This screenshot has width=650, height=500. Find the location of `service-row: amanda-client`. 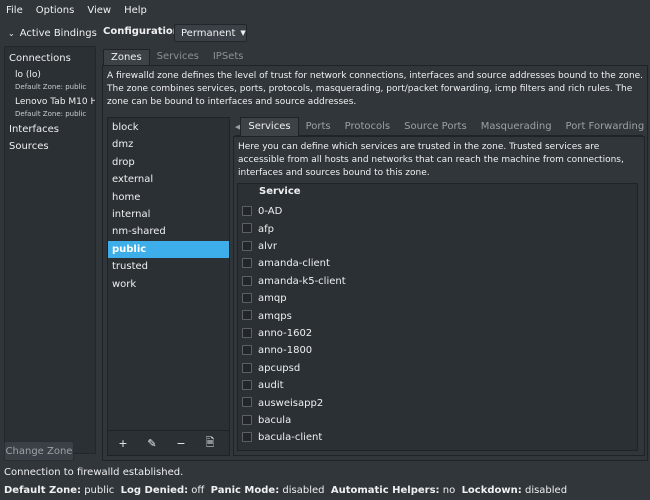

service-row: amanda-client is located at coordinates (437, 263).